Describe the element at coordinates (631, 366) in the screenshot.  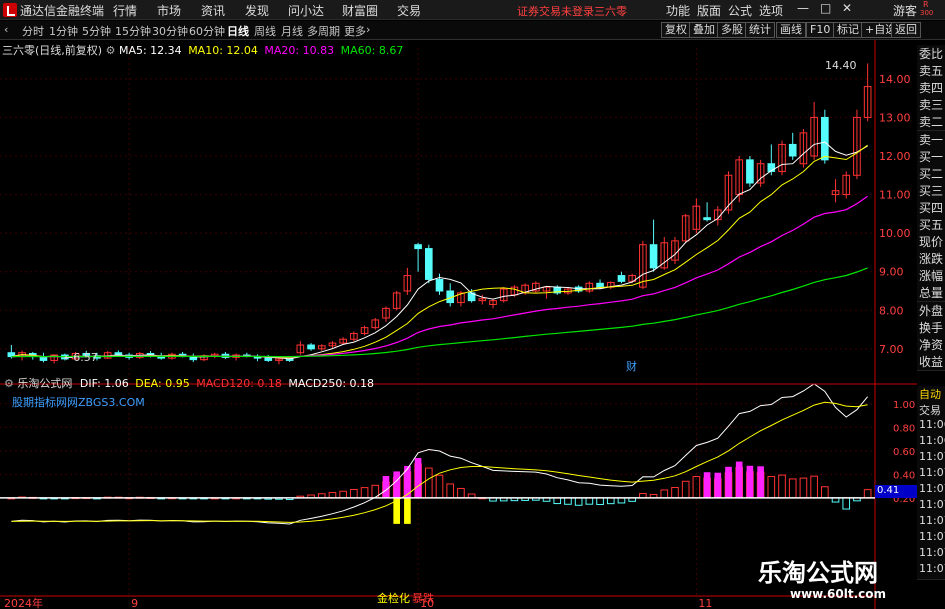
I see `finance-marker: 财` at that location.